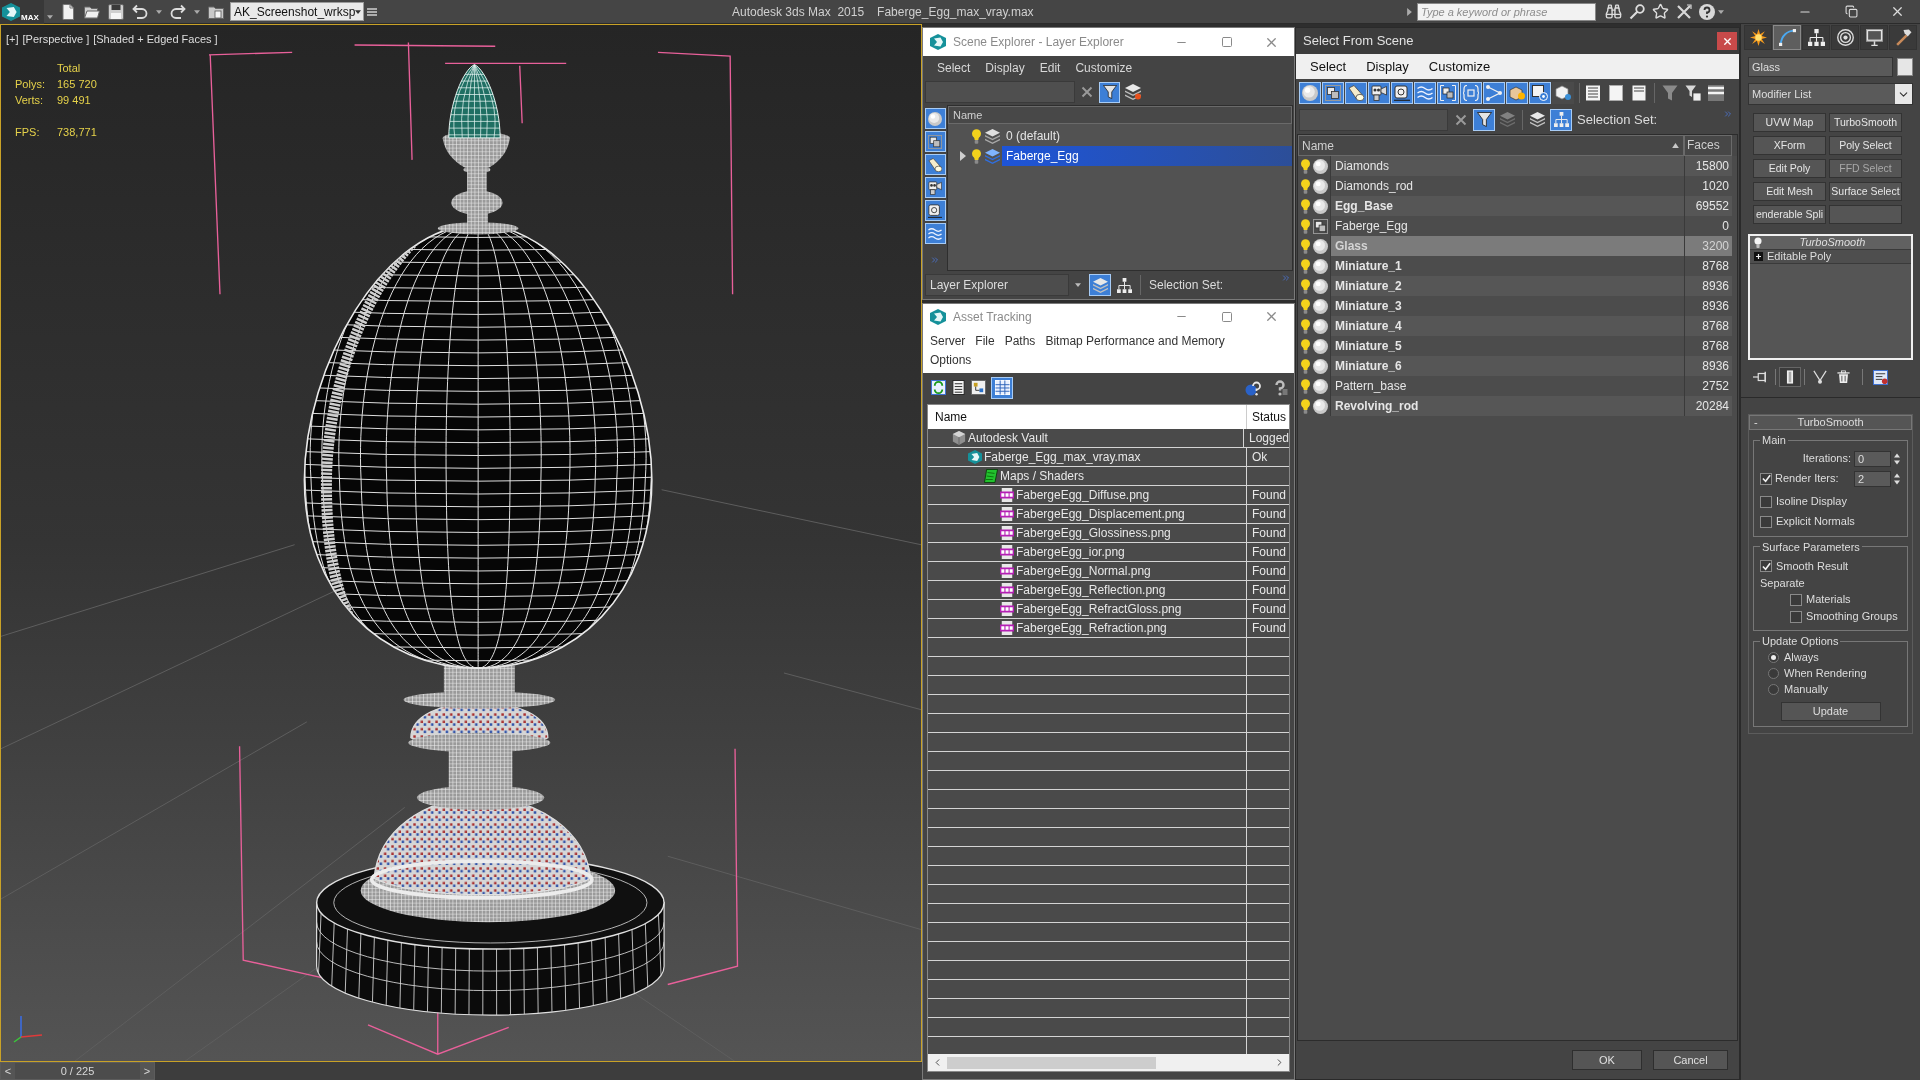 This screenshot has width=1920, height=1080. What do you see at coordinates (958, 387) in the screenshot?
I see `list-icon` at bounding box center [958, 387].